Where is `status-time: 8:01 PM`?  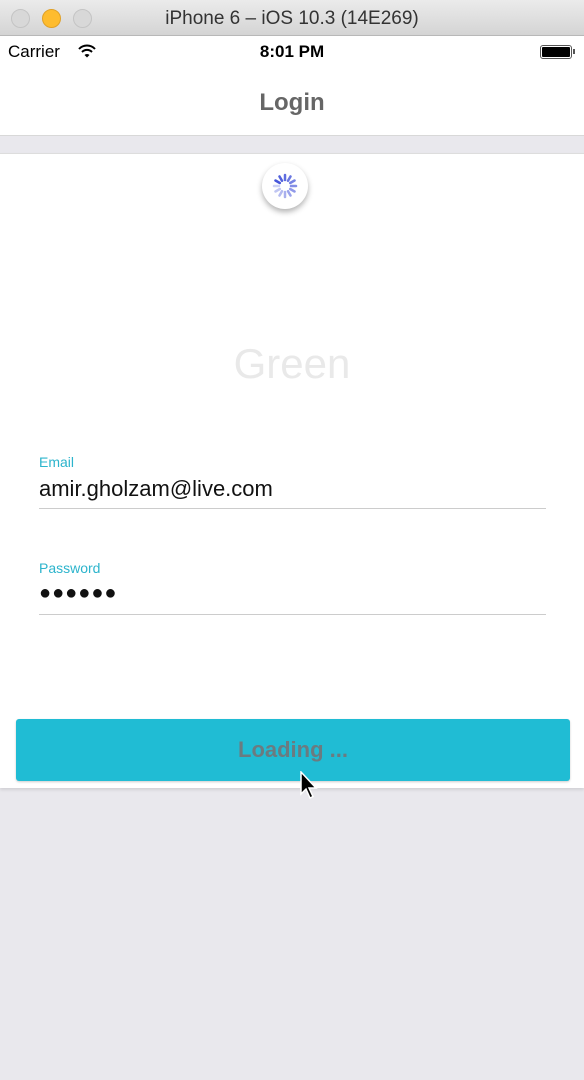
status-time: 8:01 PM is located at coordinates (292, 51).